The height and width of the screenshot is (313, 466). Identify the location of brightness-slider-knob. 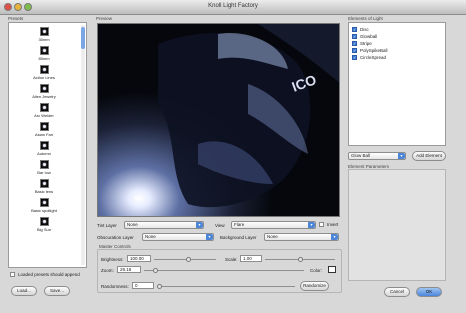
(188, 259).